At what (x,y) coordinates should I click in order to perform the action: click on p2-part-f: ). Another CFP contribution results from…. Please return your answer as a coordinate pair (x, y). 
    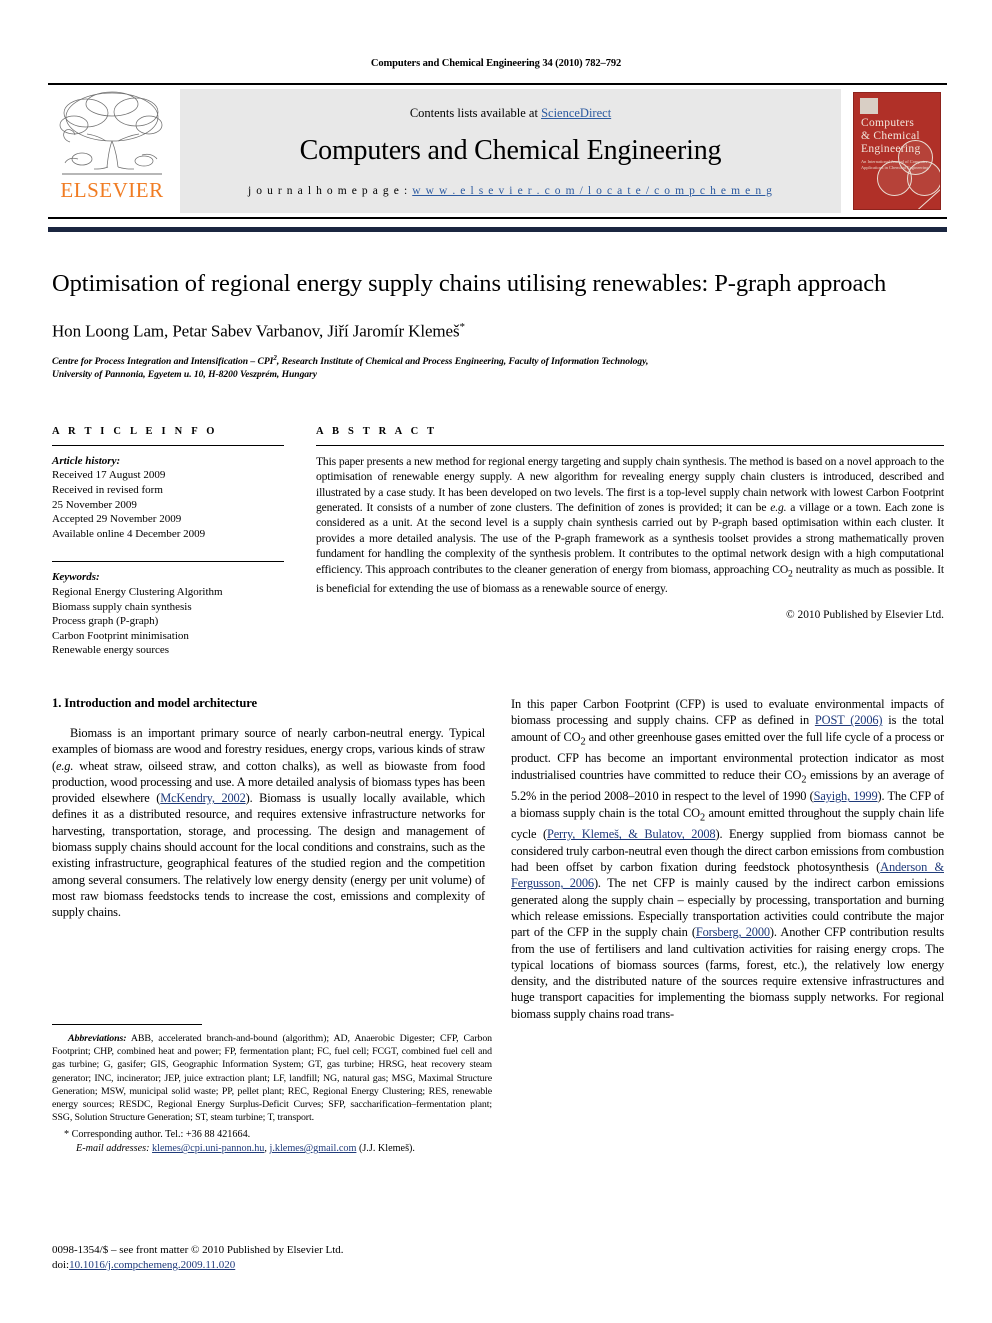
    Looking at the image, I should click on (727, 973).